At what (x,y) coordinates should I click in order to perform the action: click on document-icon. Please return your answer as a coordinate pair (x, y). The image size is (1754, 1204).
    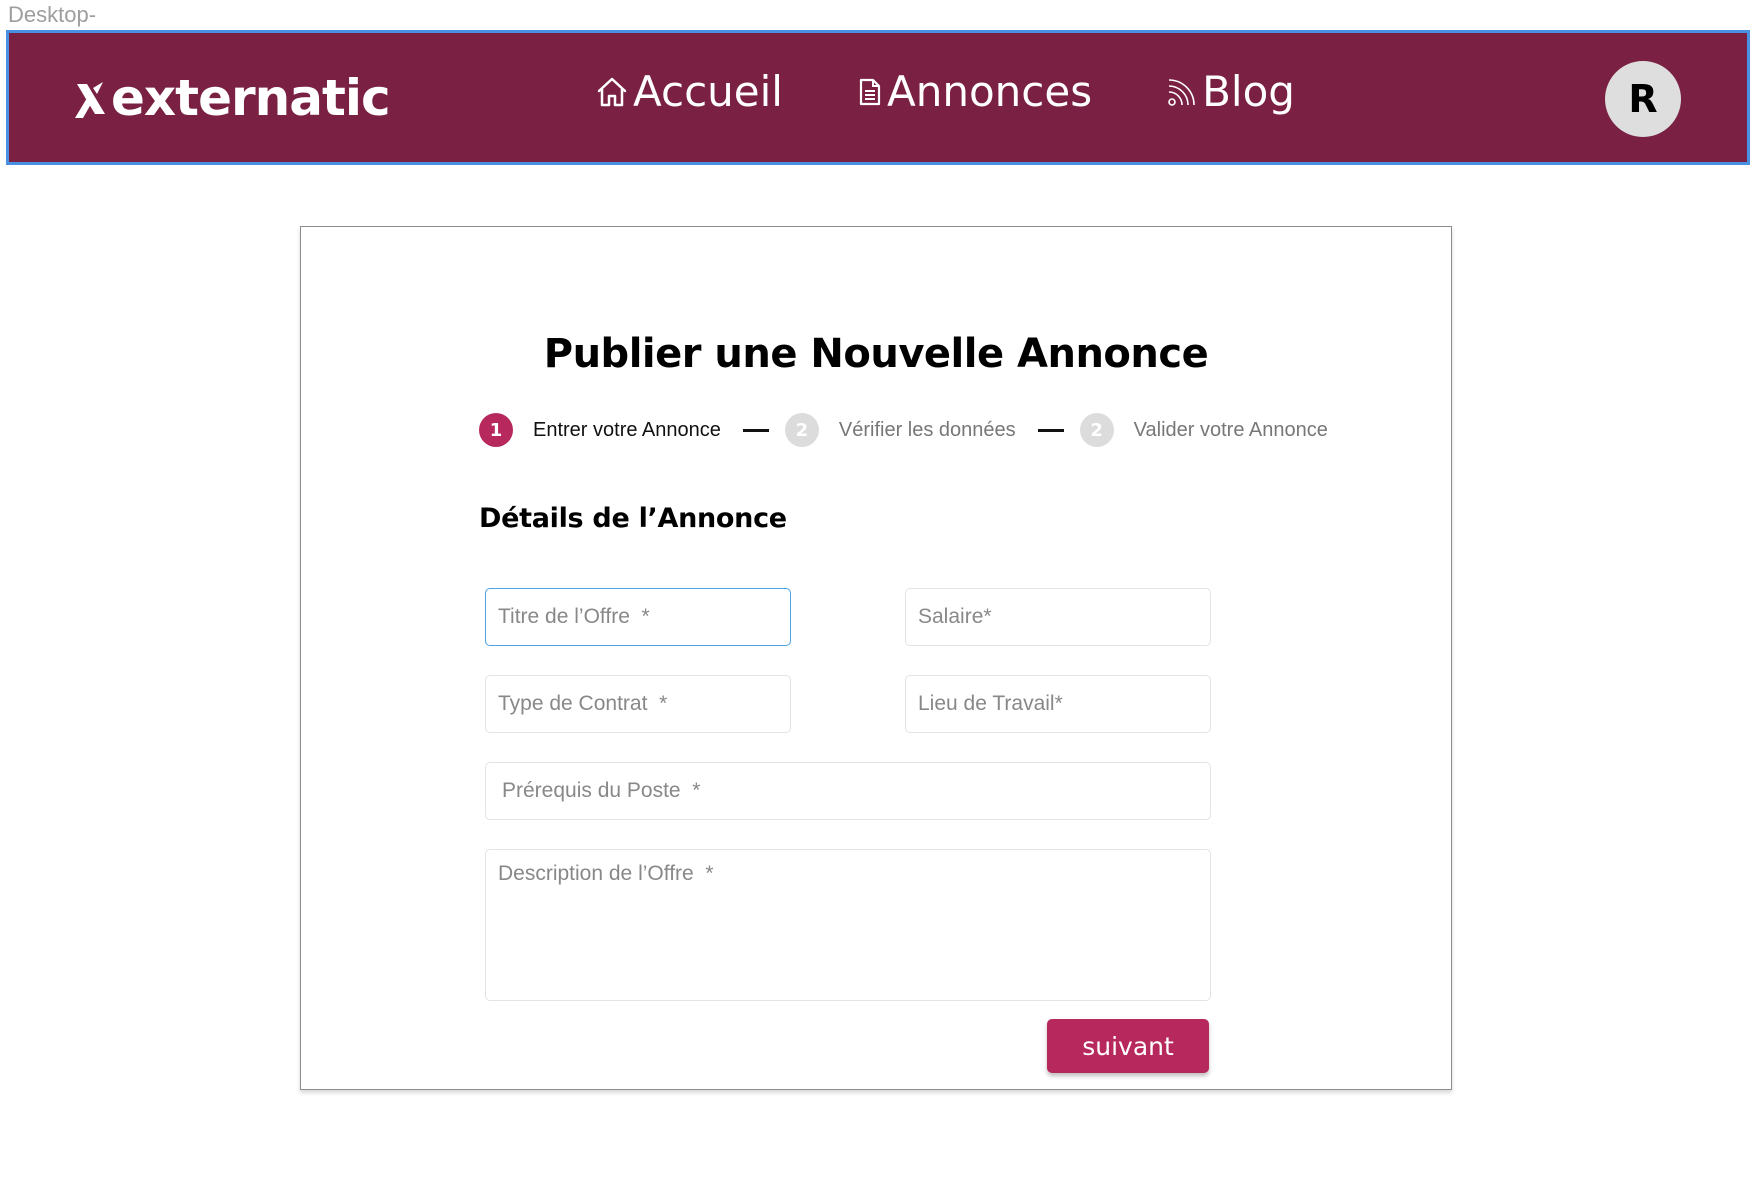
    Looking at the image, I should click on (870, 91).